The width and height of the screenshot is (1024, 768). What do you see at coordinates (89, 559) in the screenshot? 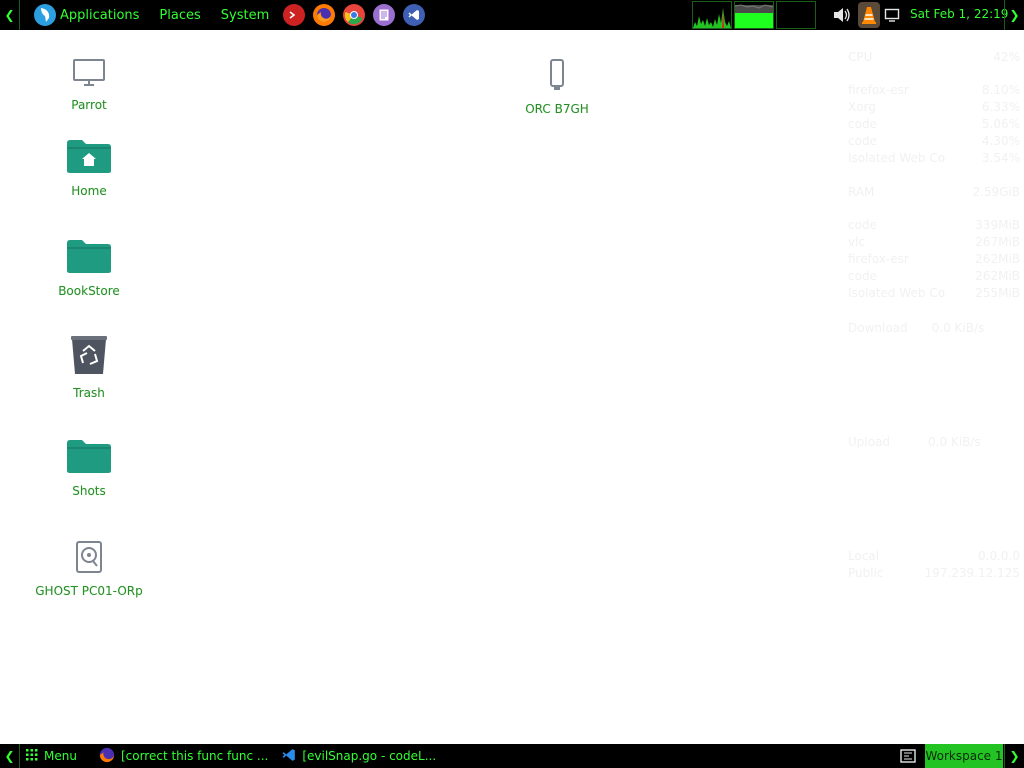
I see `disk-icon` at bounding box center [89, 559].